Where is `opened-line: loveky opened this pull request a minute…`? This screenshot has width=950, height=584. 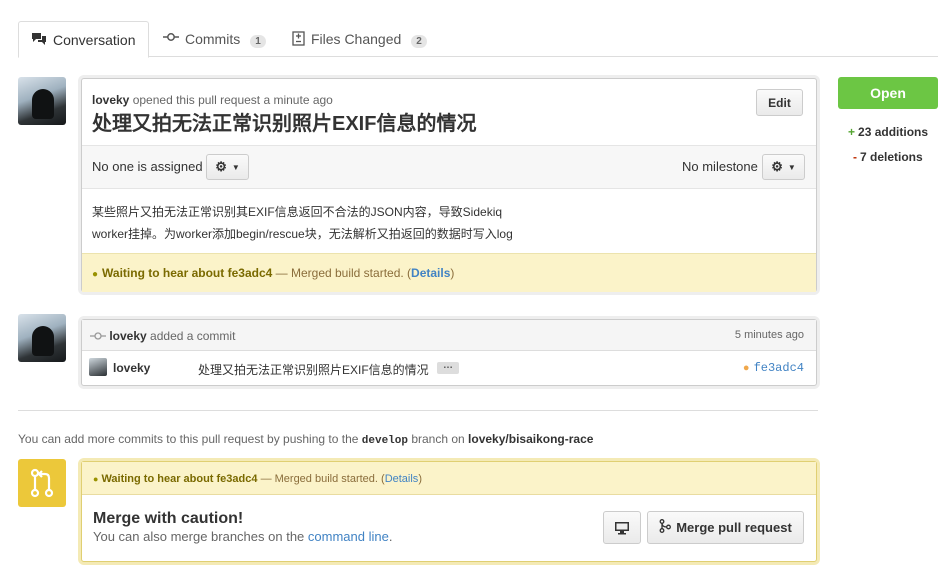
opened-line: loveky opened this pull request a minute… is located at coordinates (212, 100).